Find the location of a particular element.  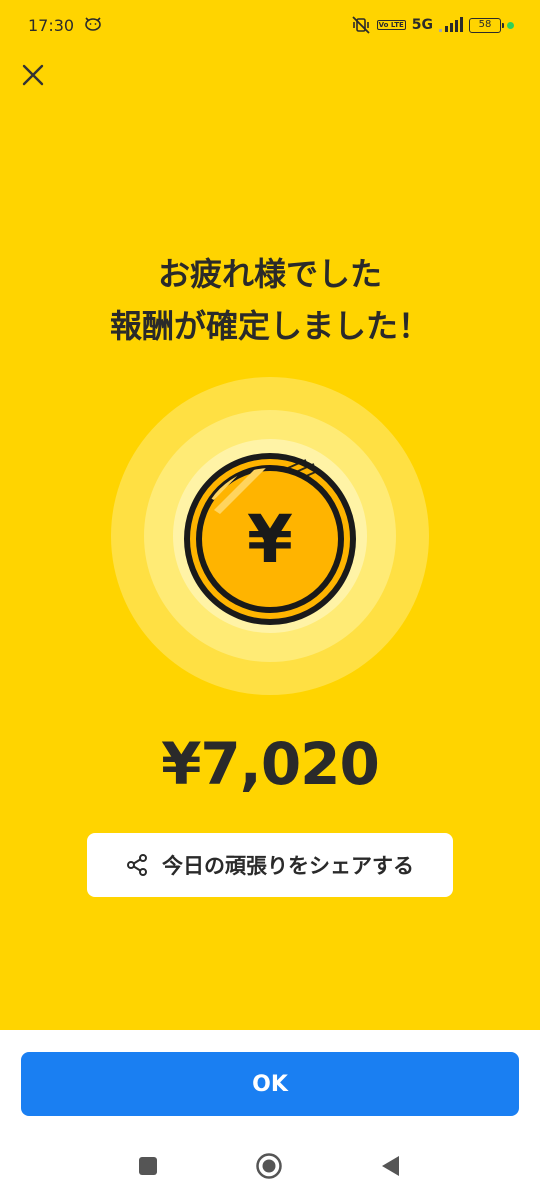

page-title: お疲れ様でした 報酬が確定しました！ is located at coordinates (270, 300).